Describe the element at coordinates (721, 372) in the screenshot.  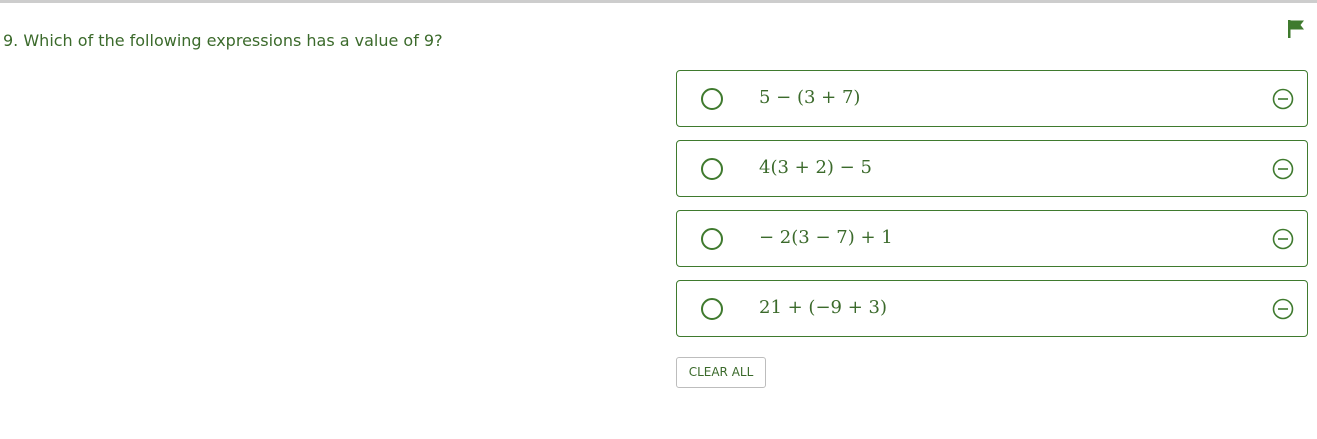
I see `clear-all-button: CLEAR ALL` at that location.